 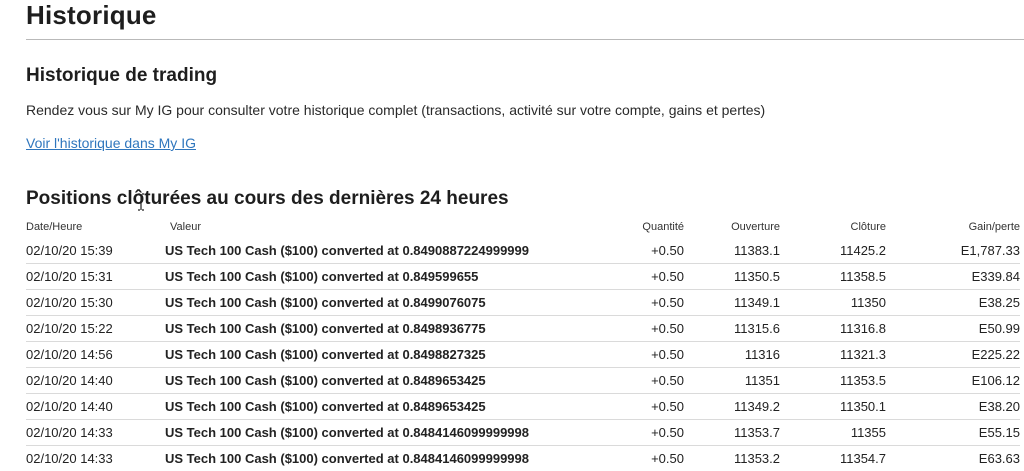 I want to click on cell-close: 11353.5, so click(x=833, y=380).